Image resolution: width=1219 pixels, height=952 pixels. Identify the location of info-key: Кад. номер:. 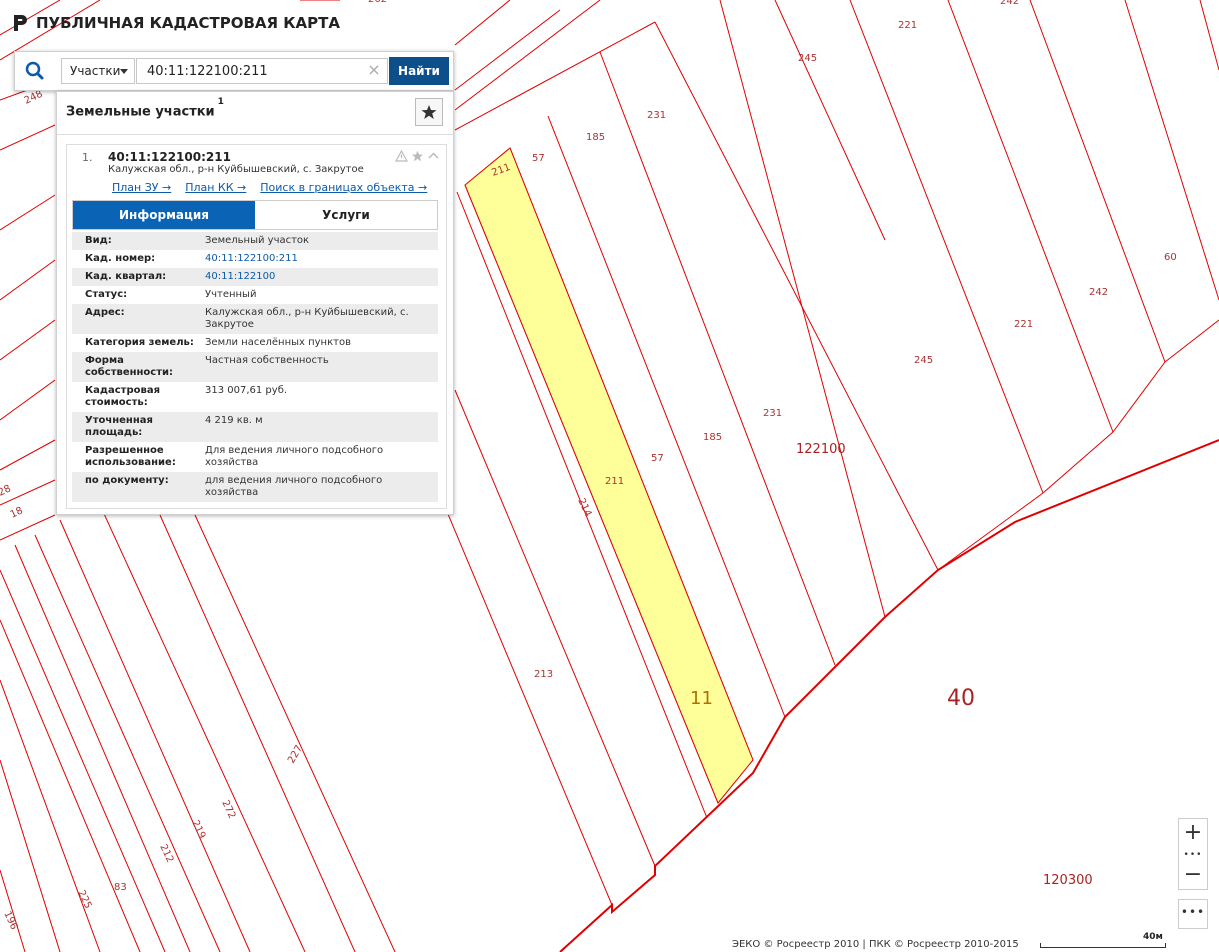
(120, 258).